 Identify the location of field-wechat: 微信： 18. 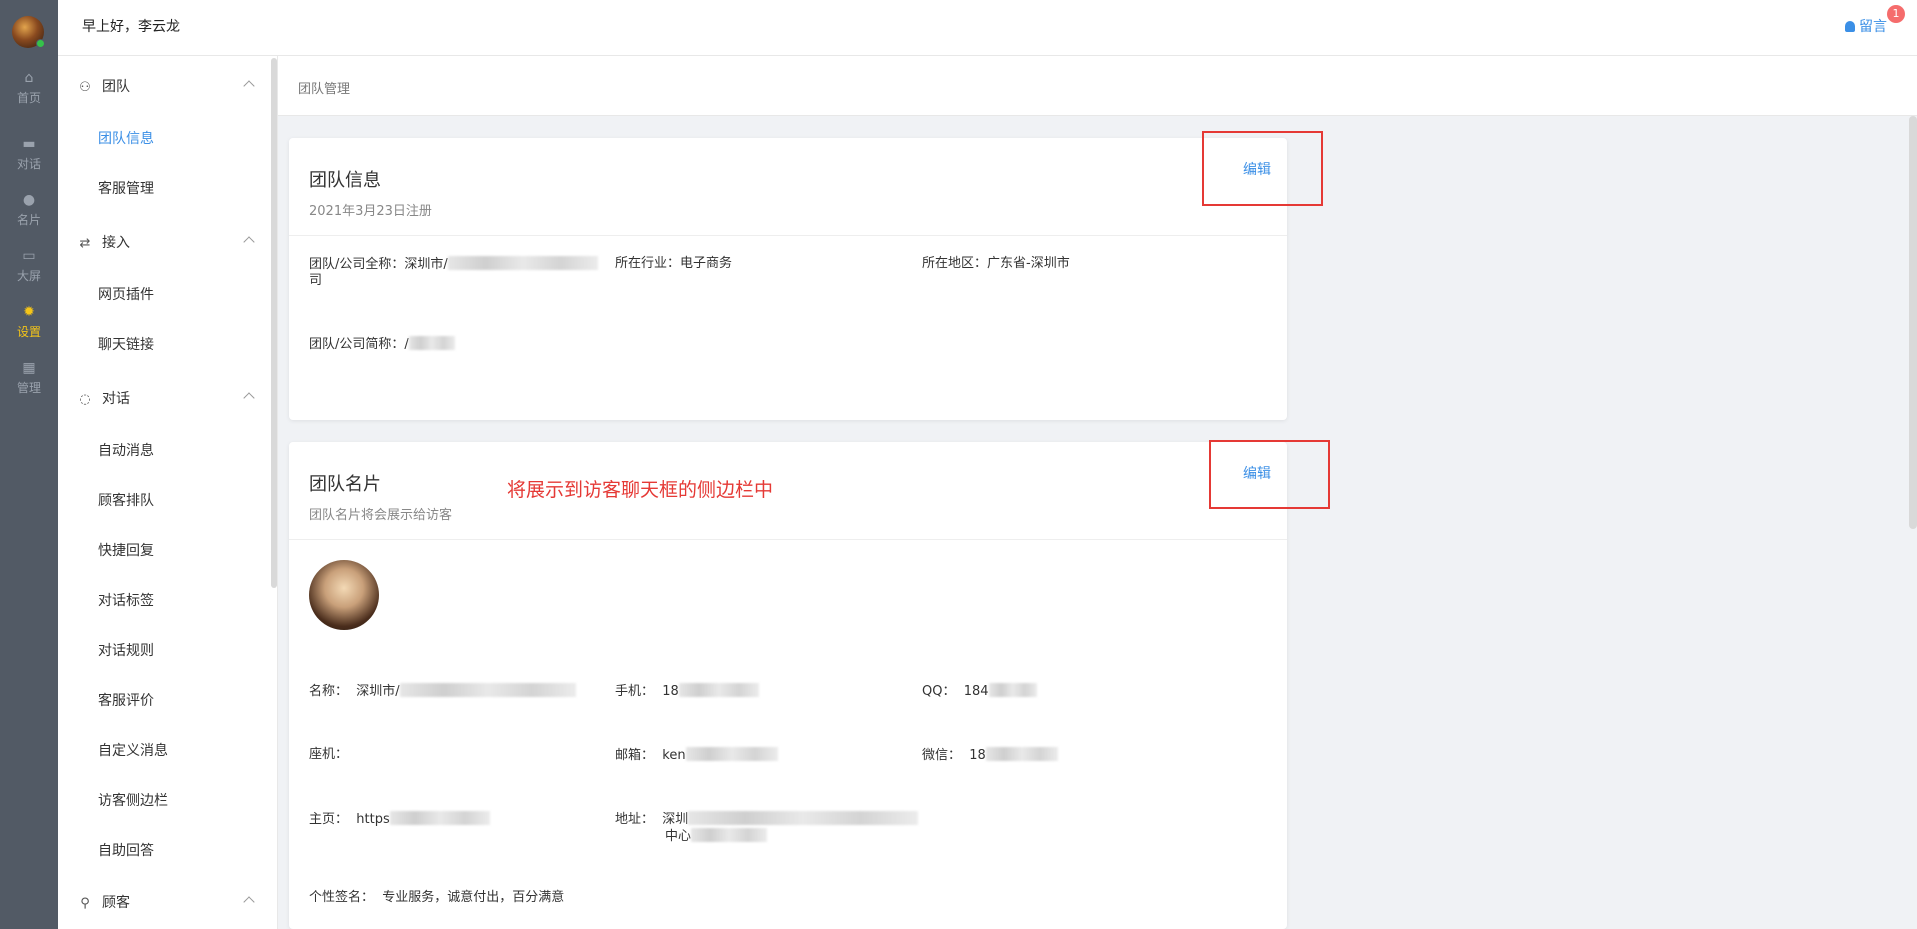
(990, 755).